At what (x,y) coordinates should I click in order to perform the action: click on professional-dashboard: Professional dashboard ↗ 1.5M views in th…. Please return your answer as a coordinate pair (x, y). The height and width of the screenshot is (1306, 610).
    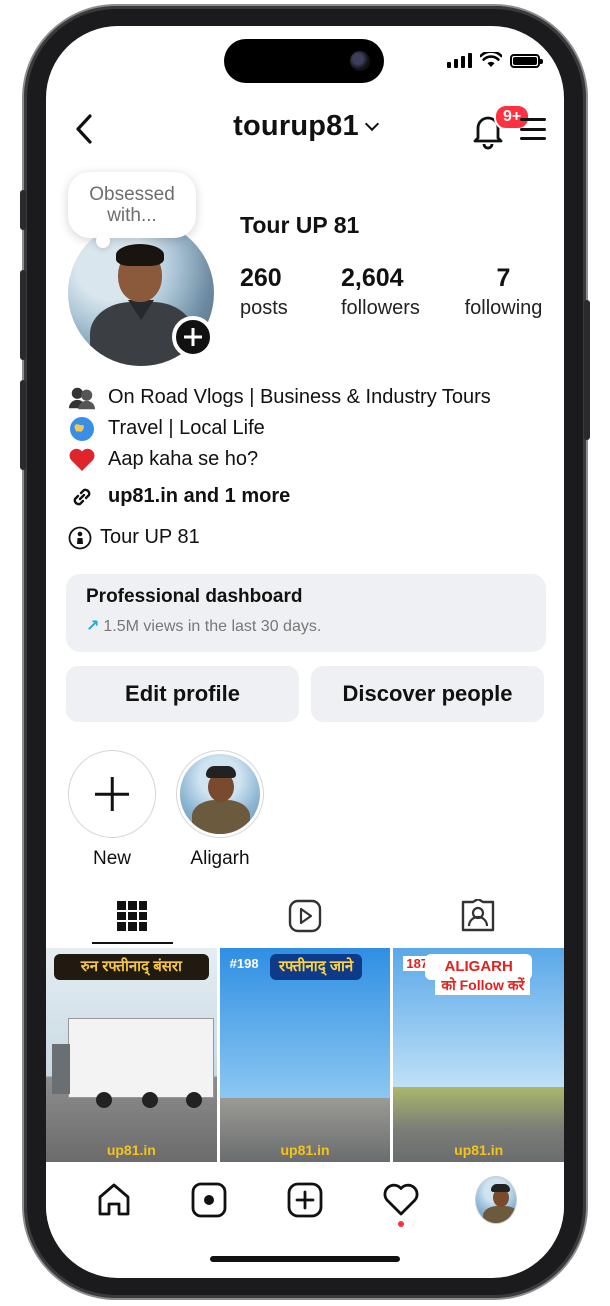
    Looking at the image, I should click on (306, 613).